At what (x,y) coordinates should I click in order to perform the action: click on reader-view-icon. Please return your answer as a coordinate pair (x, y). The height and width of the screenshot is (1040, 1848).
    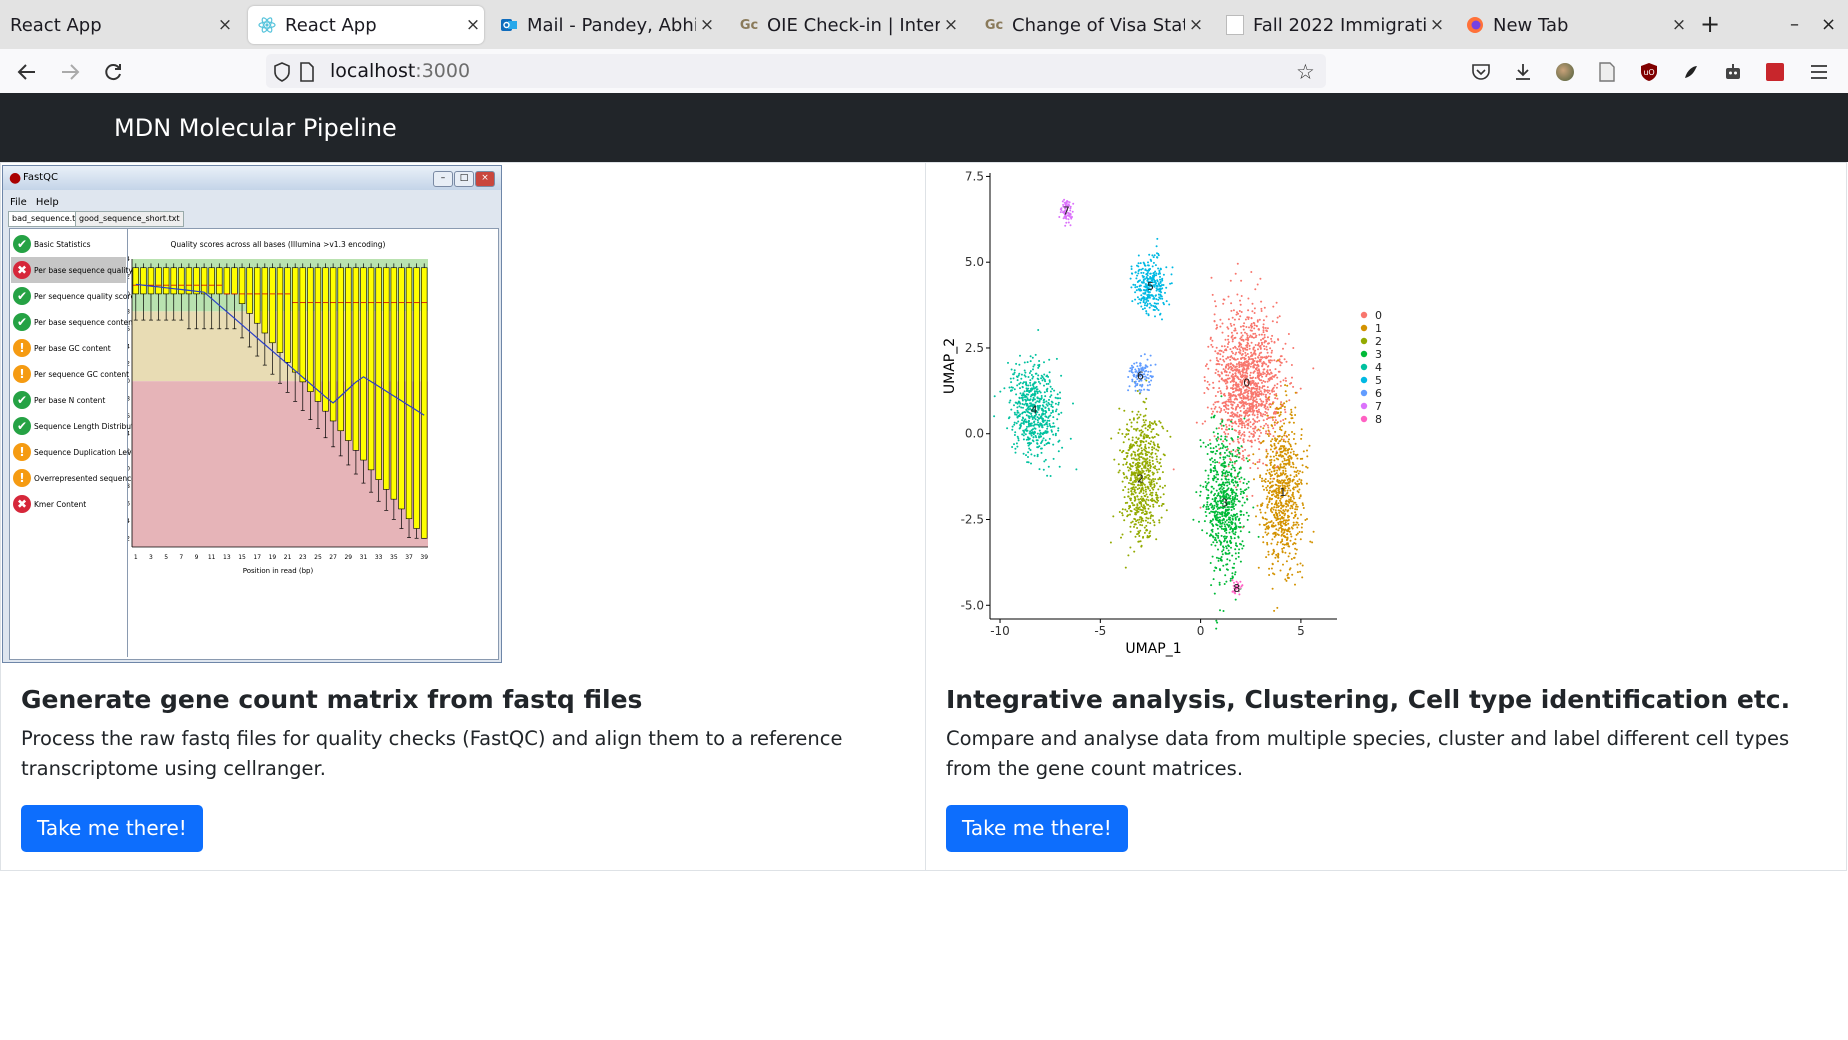
    Looking at the image, I should click on (1607, 72).